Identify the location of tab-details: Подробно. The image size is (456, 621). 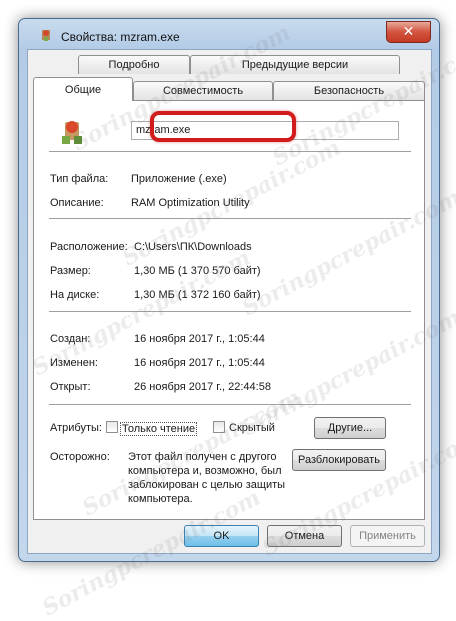
(134, 64).